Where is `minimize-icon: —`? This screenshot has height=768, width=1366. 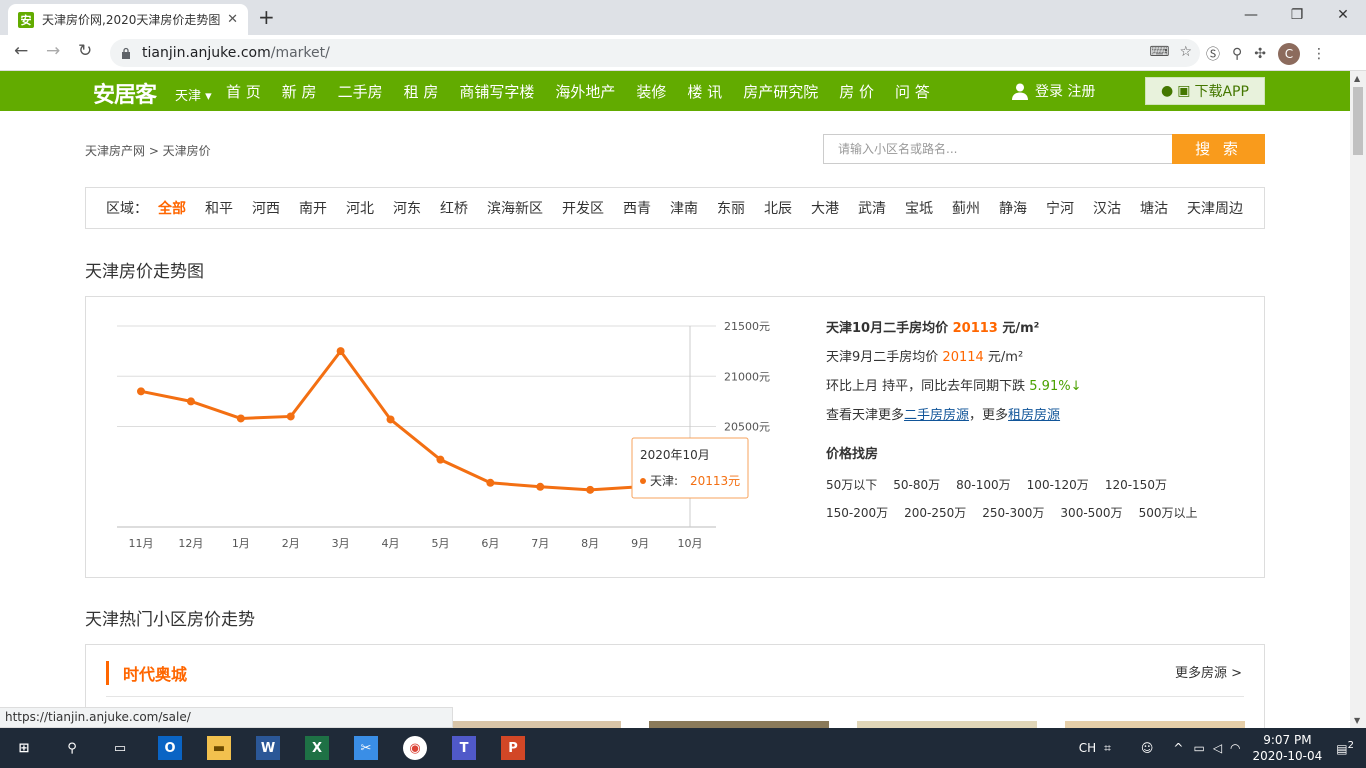
minimize-icon: — is located at coordinates (1251, 16).